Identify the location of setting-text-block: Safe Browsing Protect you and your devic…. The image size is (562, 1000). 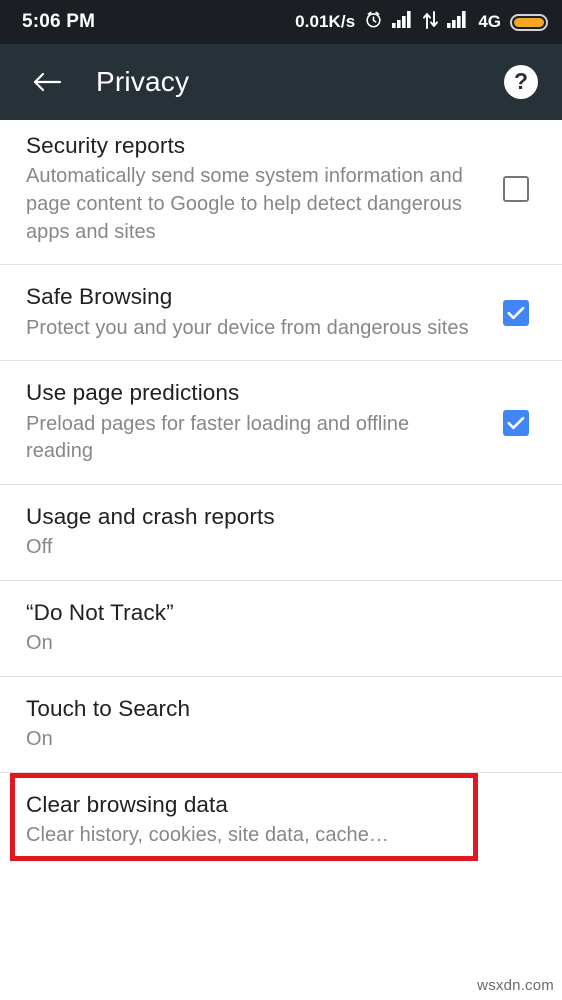
(261, 312).